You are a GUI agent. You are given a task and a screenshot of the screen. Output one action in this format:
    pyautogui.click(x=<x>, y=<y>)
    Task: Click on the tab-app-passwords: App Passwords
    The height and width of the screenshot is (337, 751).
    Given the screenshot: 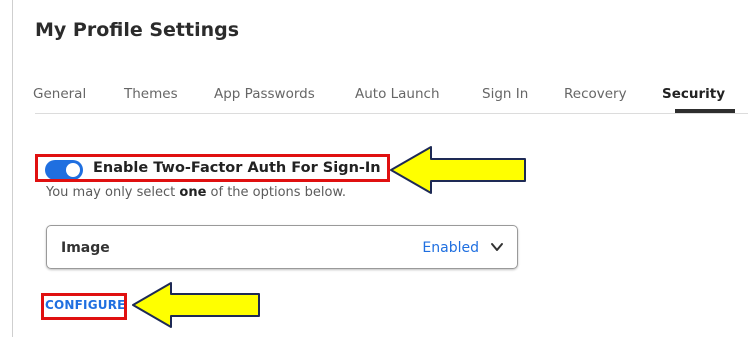 What is the action you would take?
    pyautogui.click(x=264, y=94)
    